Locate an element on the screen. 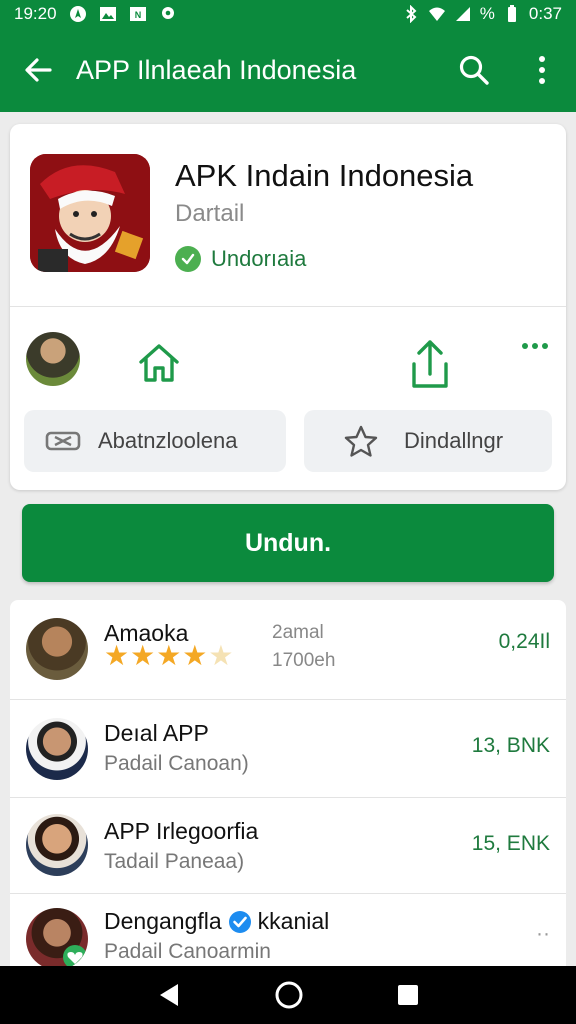 This screenshot has width=576, height=1024. chip-right-label: Dindallngr is located at coordinates (454, 440).